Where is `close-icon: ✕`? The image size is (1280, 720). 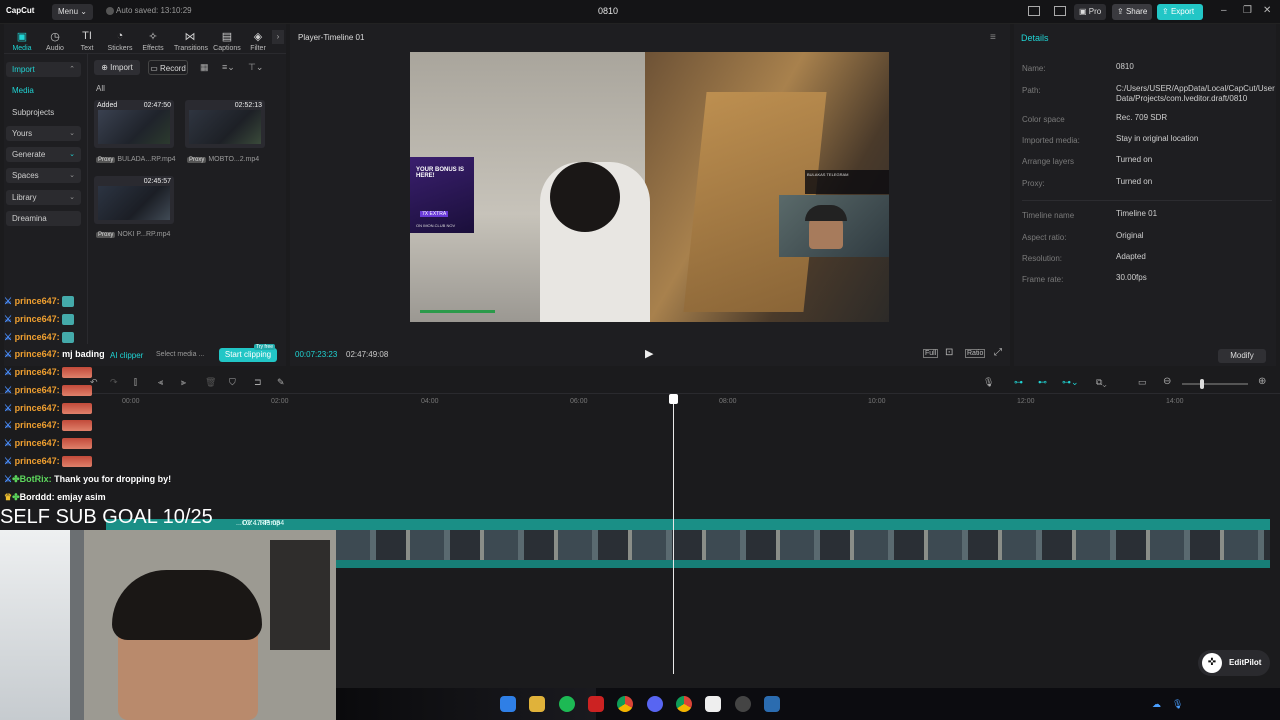 close-icon: ✕ is located at coordinates (1267, 10).